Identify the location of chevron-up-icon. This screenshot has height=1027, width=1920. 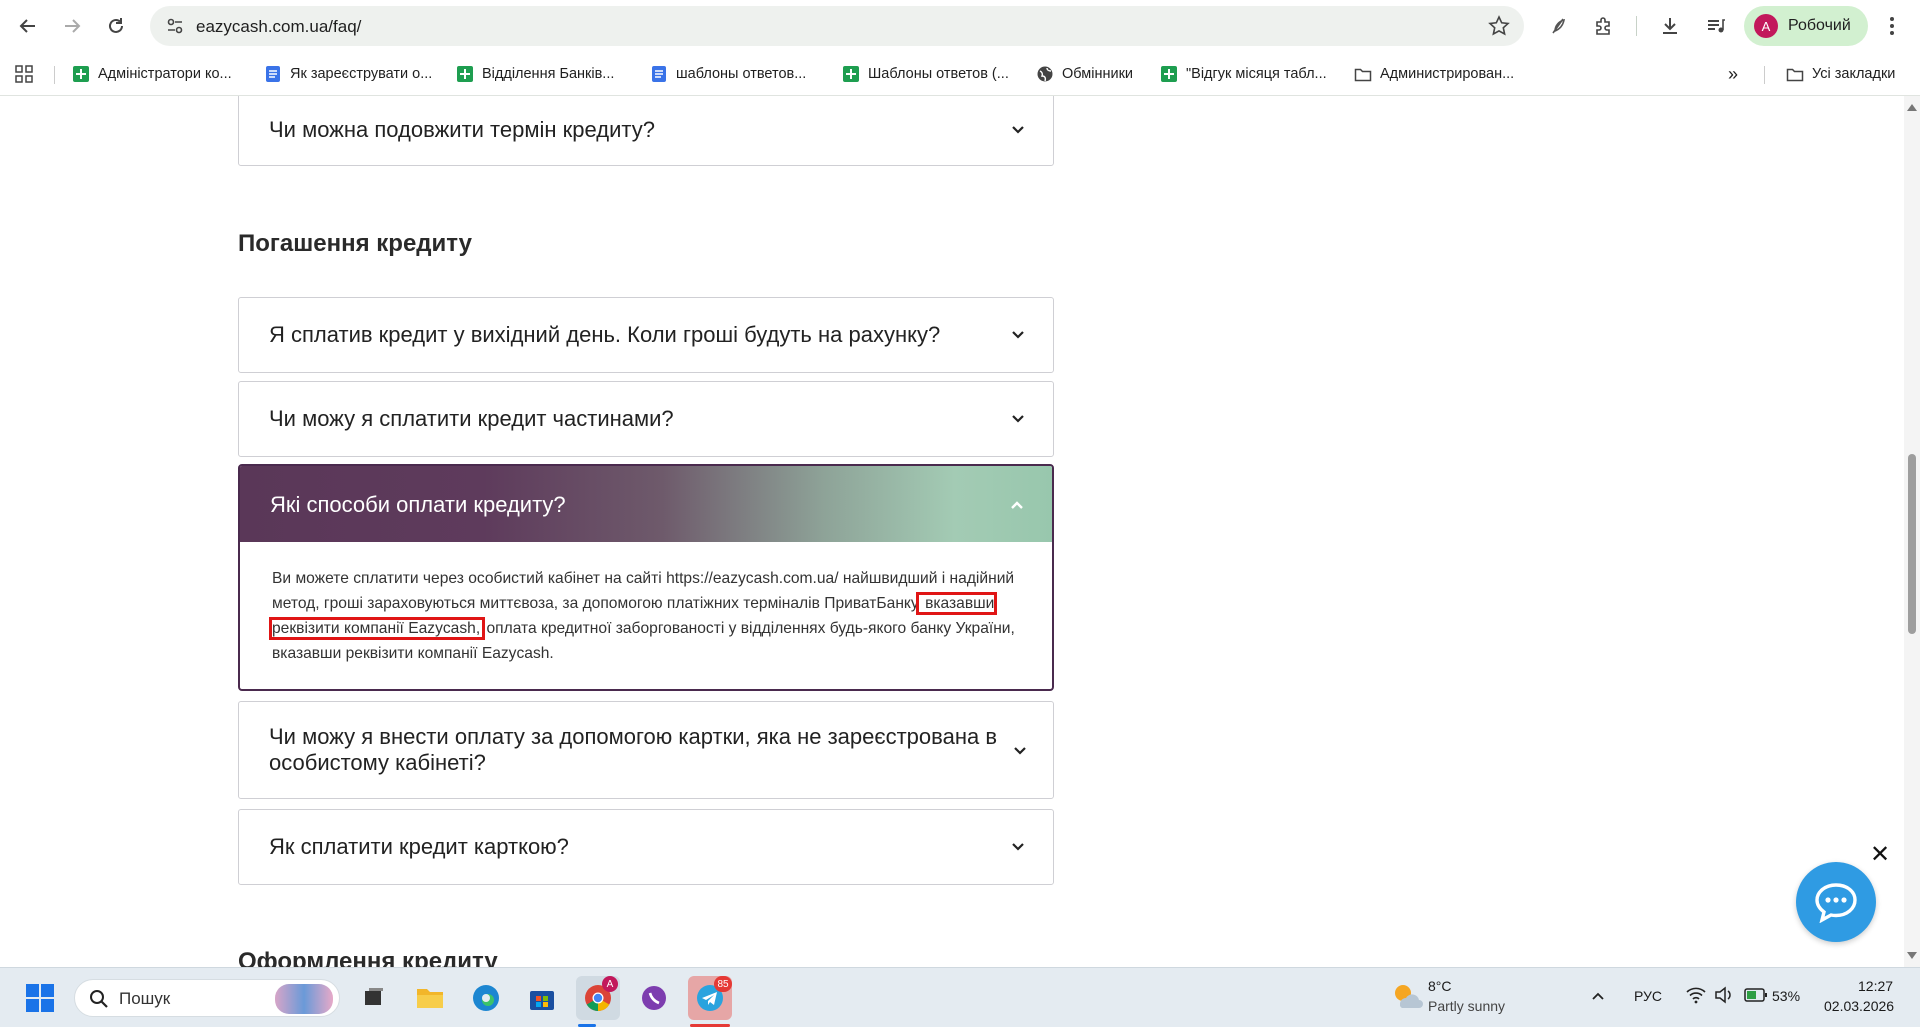
(1017, 505).